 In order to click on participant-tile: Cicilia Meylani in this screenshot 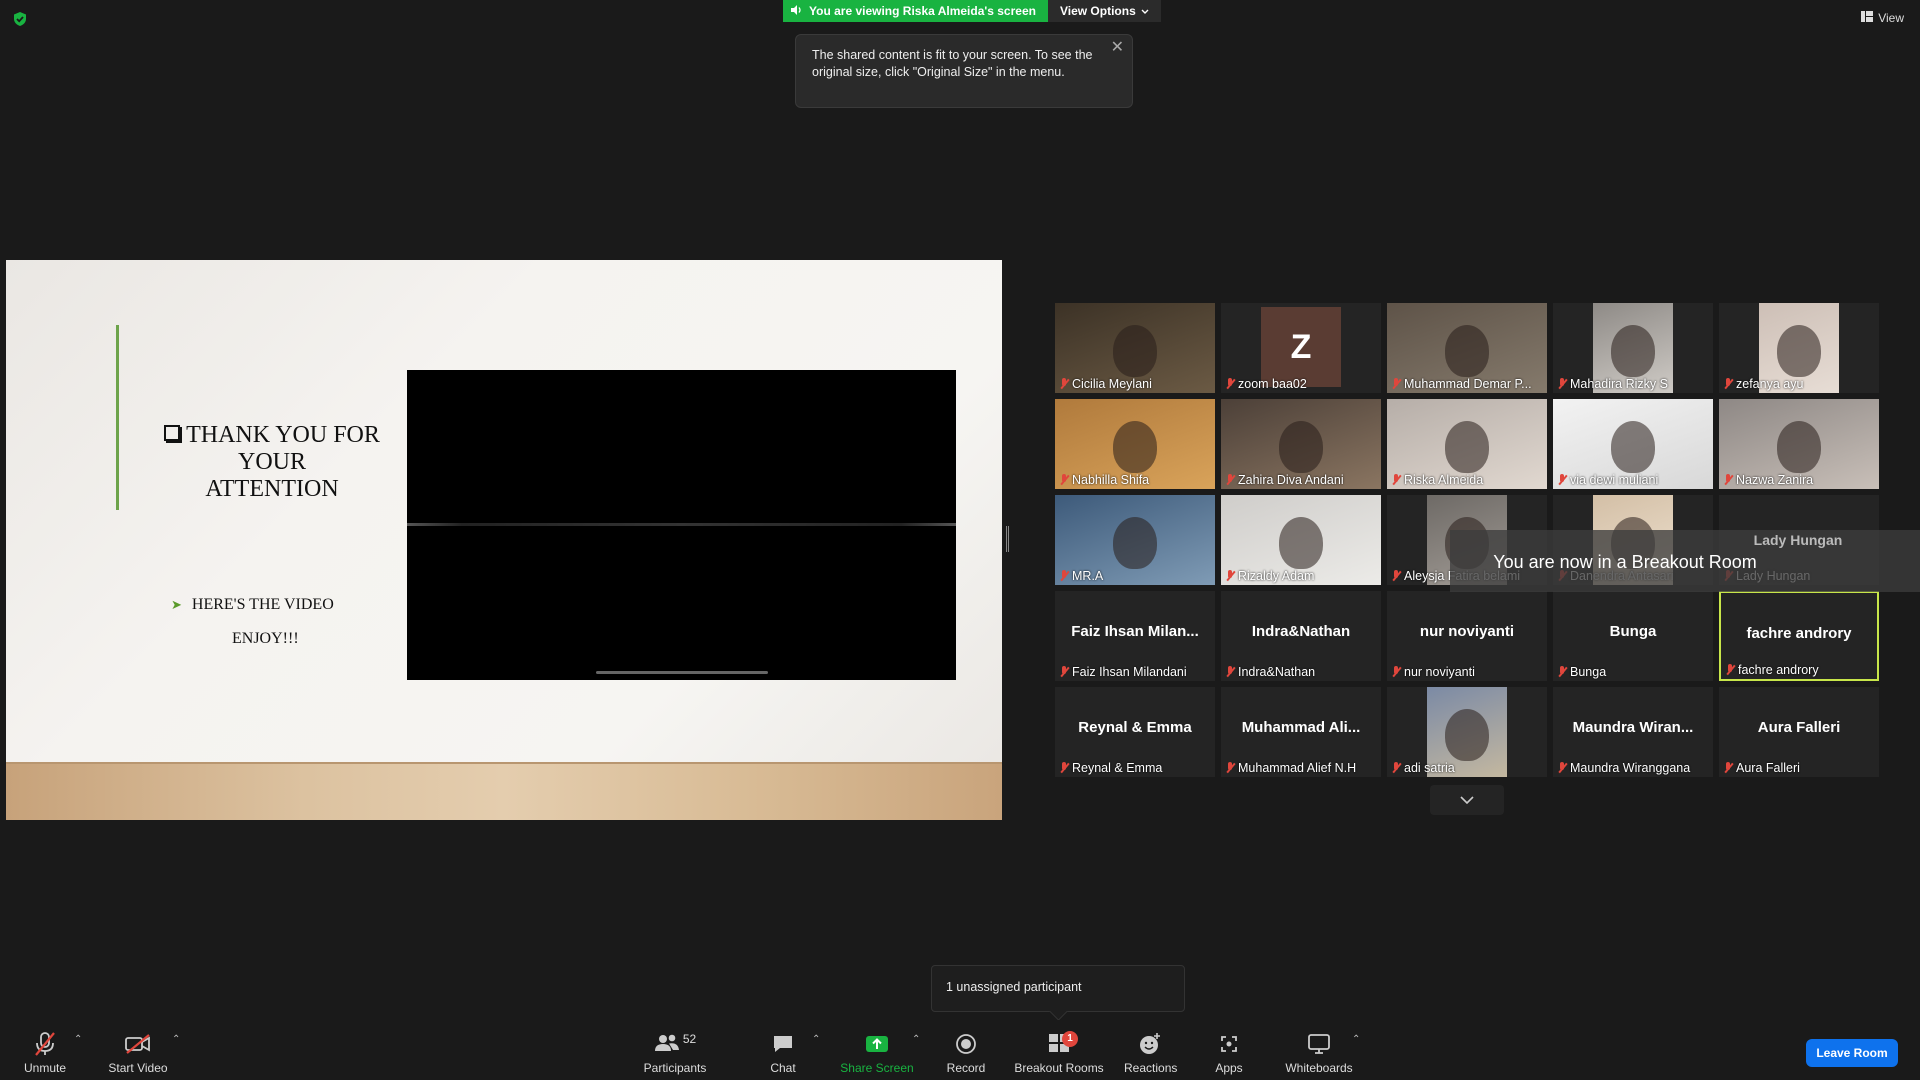, I will do `click(1135, 348)`.